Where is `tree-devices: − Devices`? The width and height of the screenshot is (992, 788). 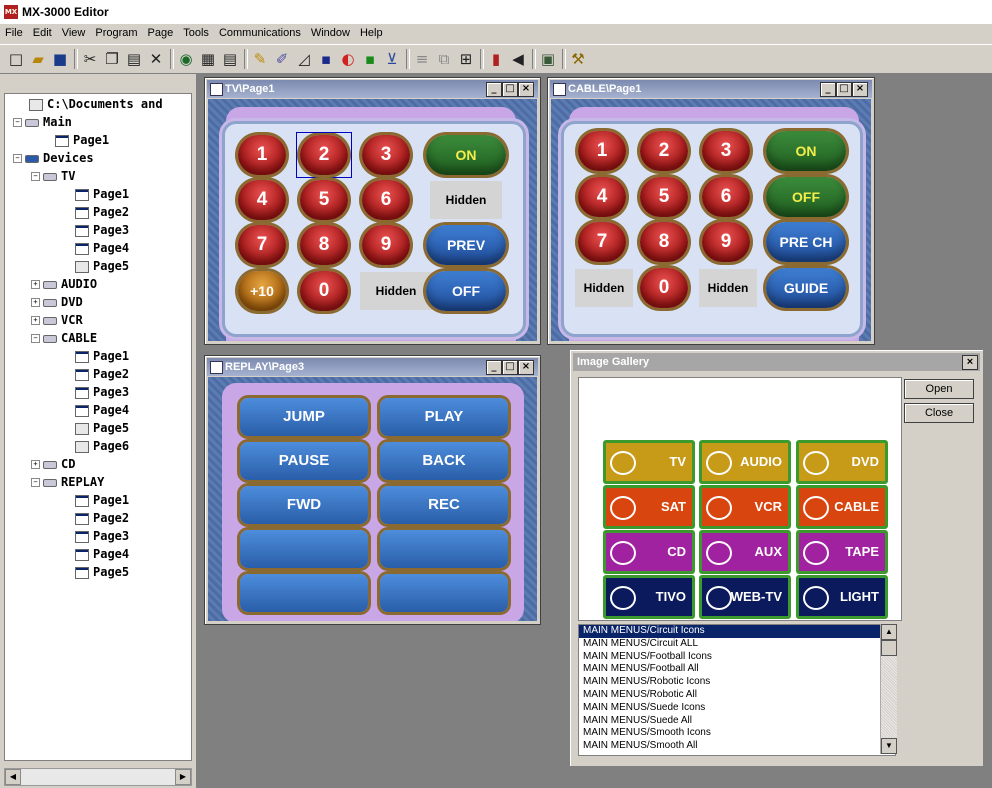
tree-devices: − Devices is located at coordinates (53, 158).